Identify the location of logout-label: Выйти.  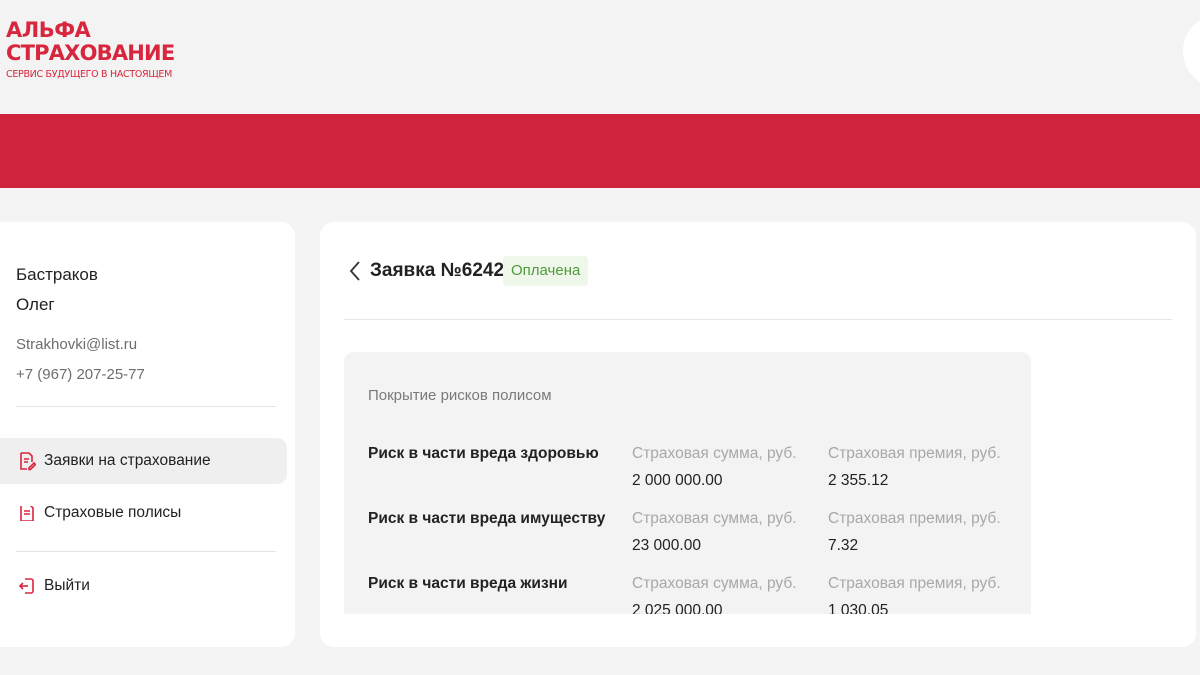
(67, 585).